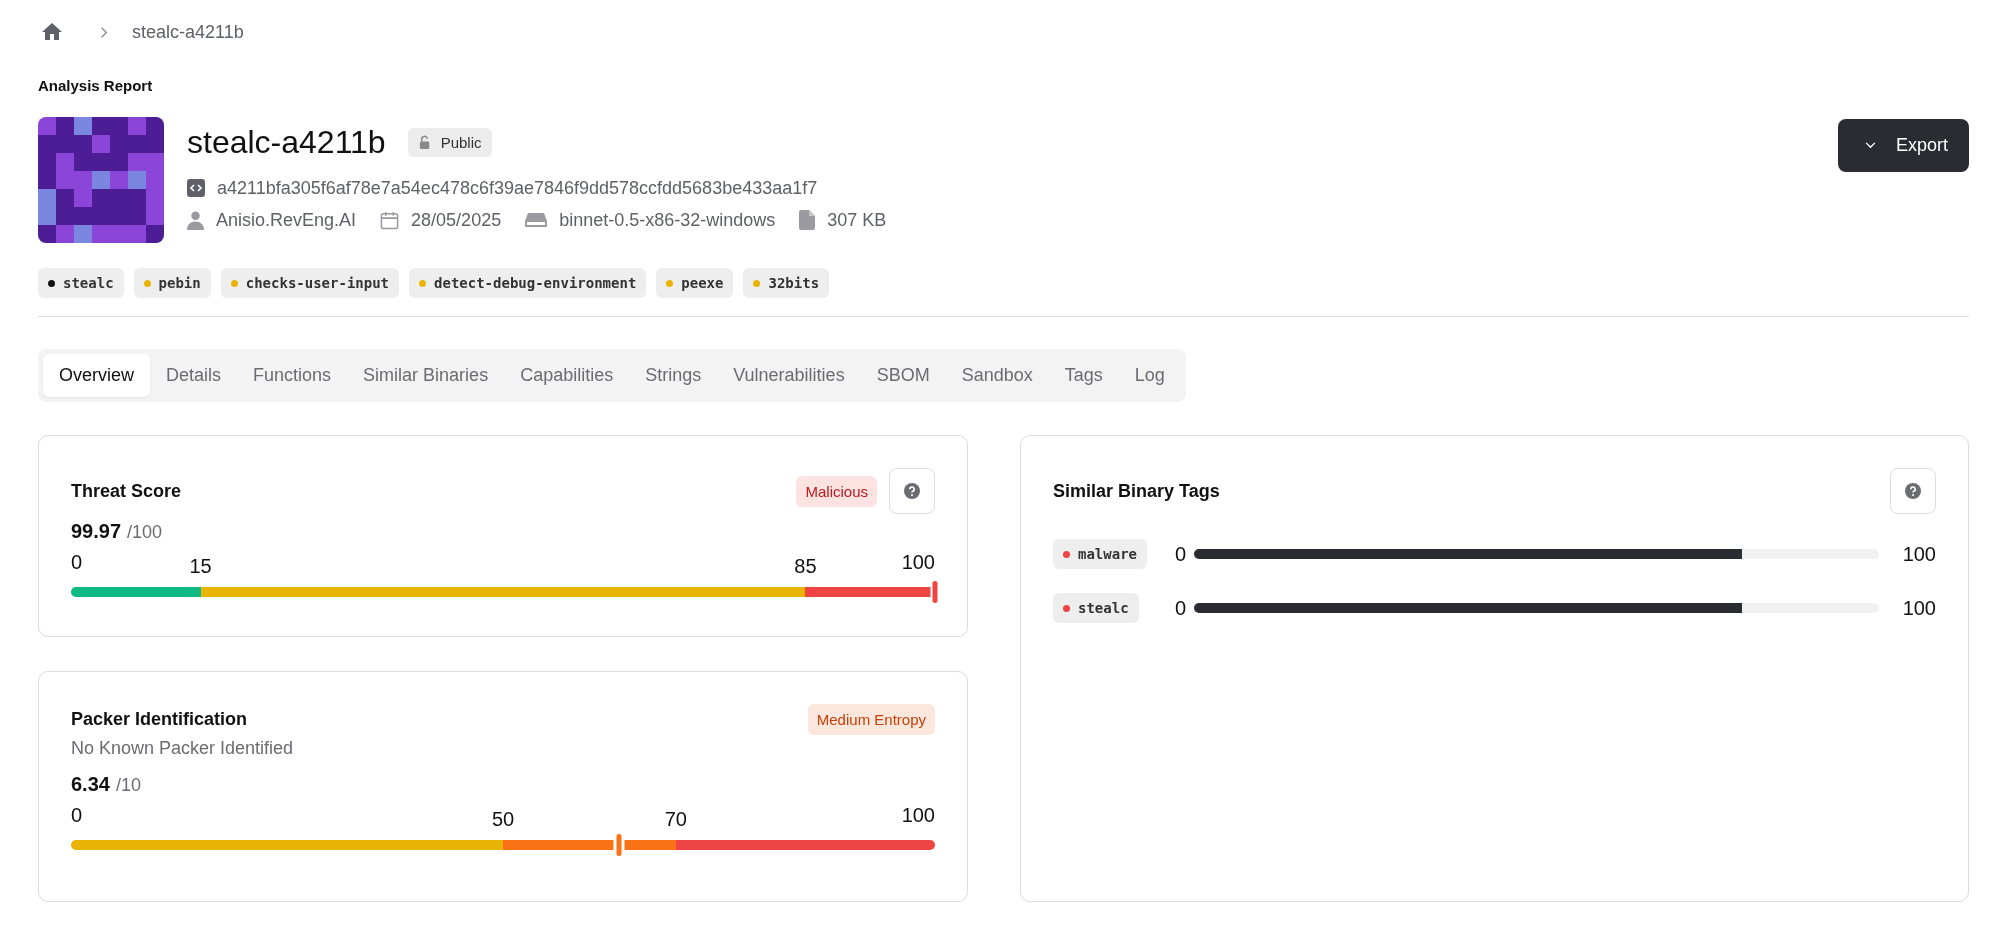 Image resolution: width=2000 pixels, height=927 pixels. What do you see at coordinates (1149, 375) in the screenshot?
I see `tab: Log` at bounding box center [1149, 375].